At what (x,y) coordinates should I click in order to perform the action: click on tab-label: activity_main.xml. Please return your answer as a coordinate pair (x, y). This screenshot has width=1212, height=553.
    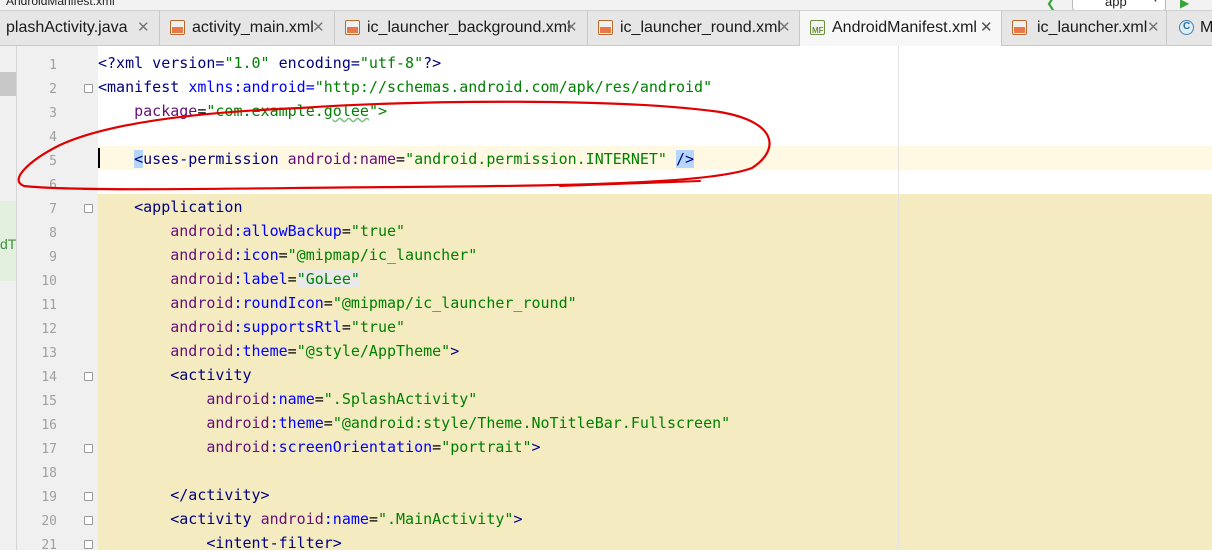
    Looking at the image, I should click on (253, 27).